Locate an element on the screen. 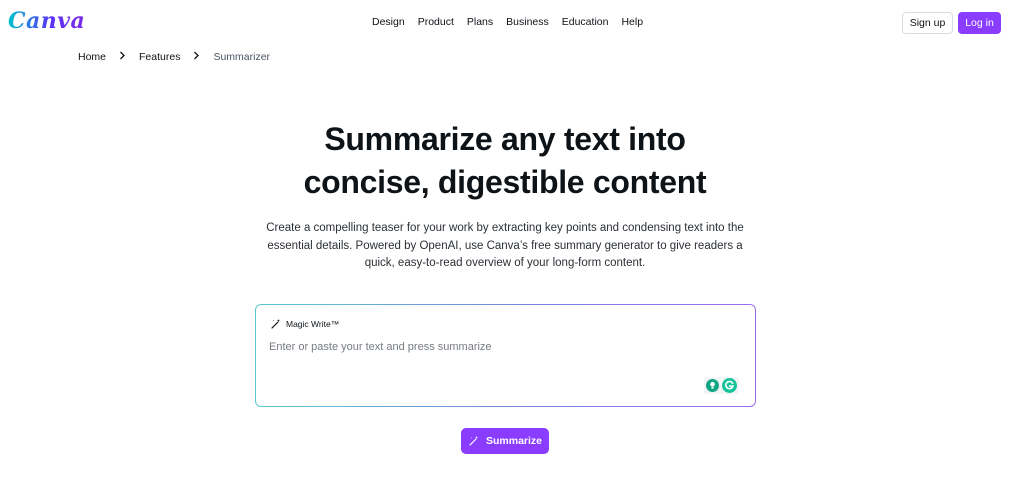 This screenshot has height=485, width=1024. extension-icons is located at coordinates (721, 385).